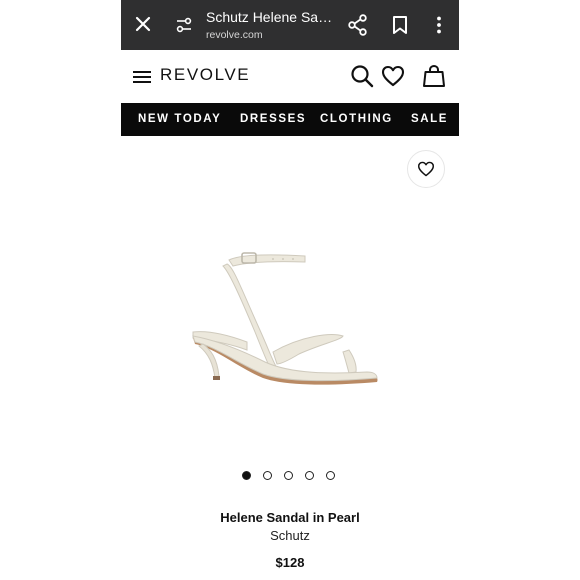 This screenshot has height=580, width=580. Describe the element at coordinates (290, 517) in the screenshot. I see `product-name: Helene Sandal in Pearl` at that location.